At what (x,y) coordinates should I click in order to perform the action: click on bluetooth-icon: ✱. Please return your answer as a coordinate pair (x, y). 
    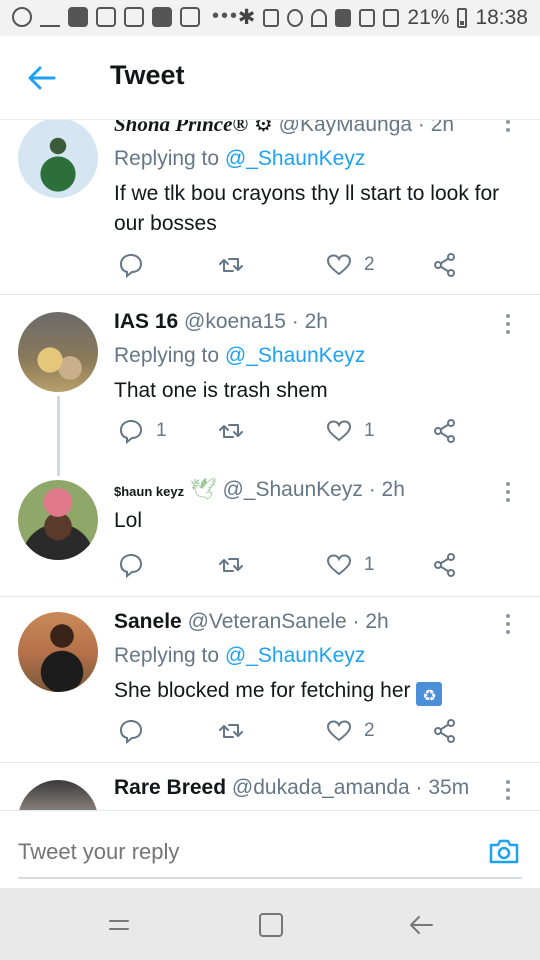
    Looking at the image, I should click on (246, 17).